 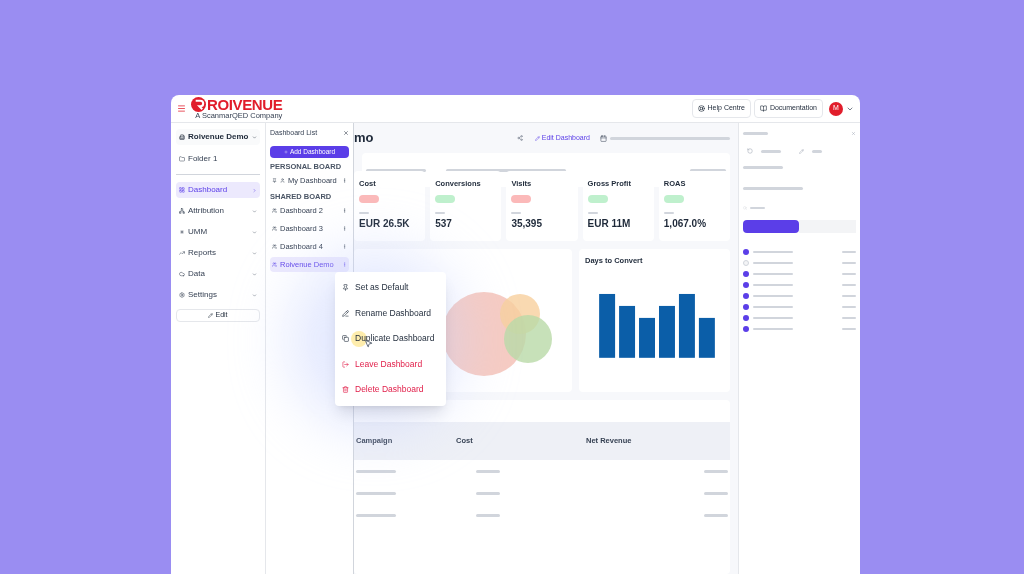 I want to click on building-icon, so click(x=182, y=137).